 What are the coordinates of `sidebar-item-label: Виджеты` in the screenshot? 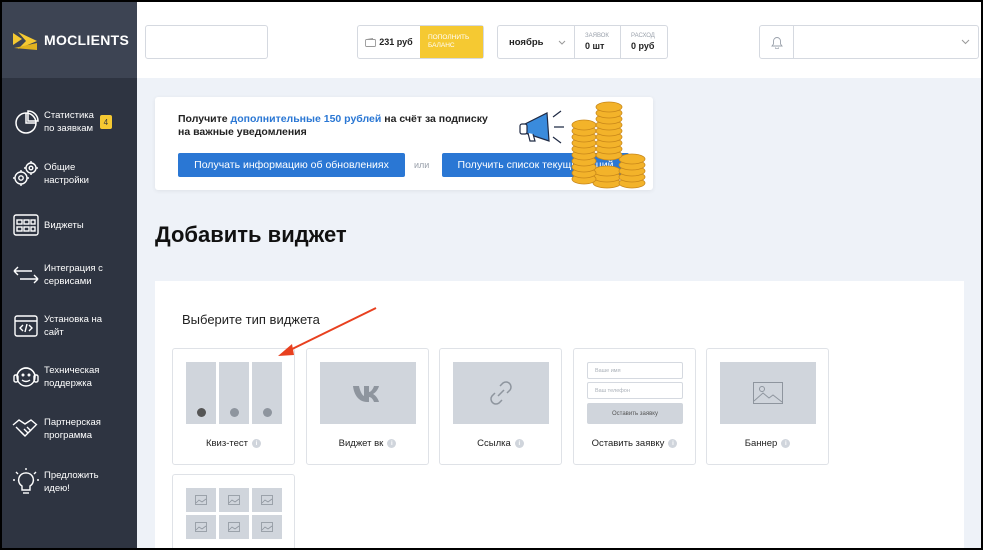 It's located at (64, 225).